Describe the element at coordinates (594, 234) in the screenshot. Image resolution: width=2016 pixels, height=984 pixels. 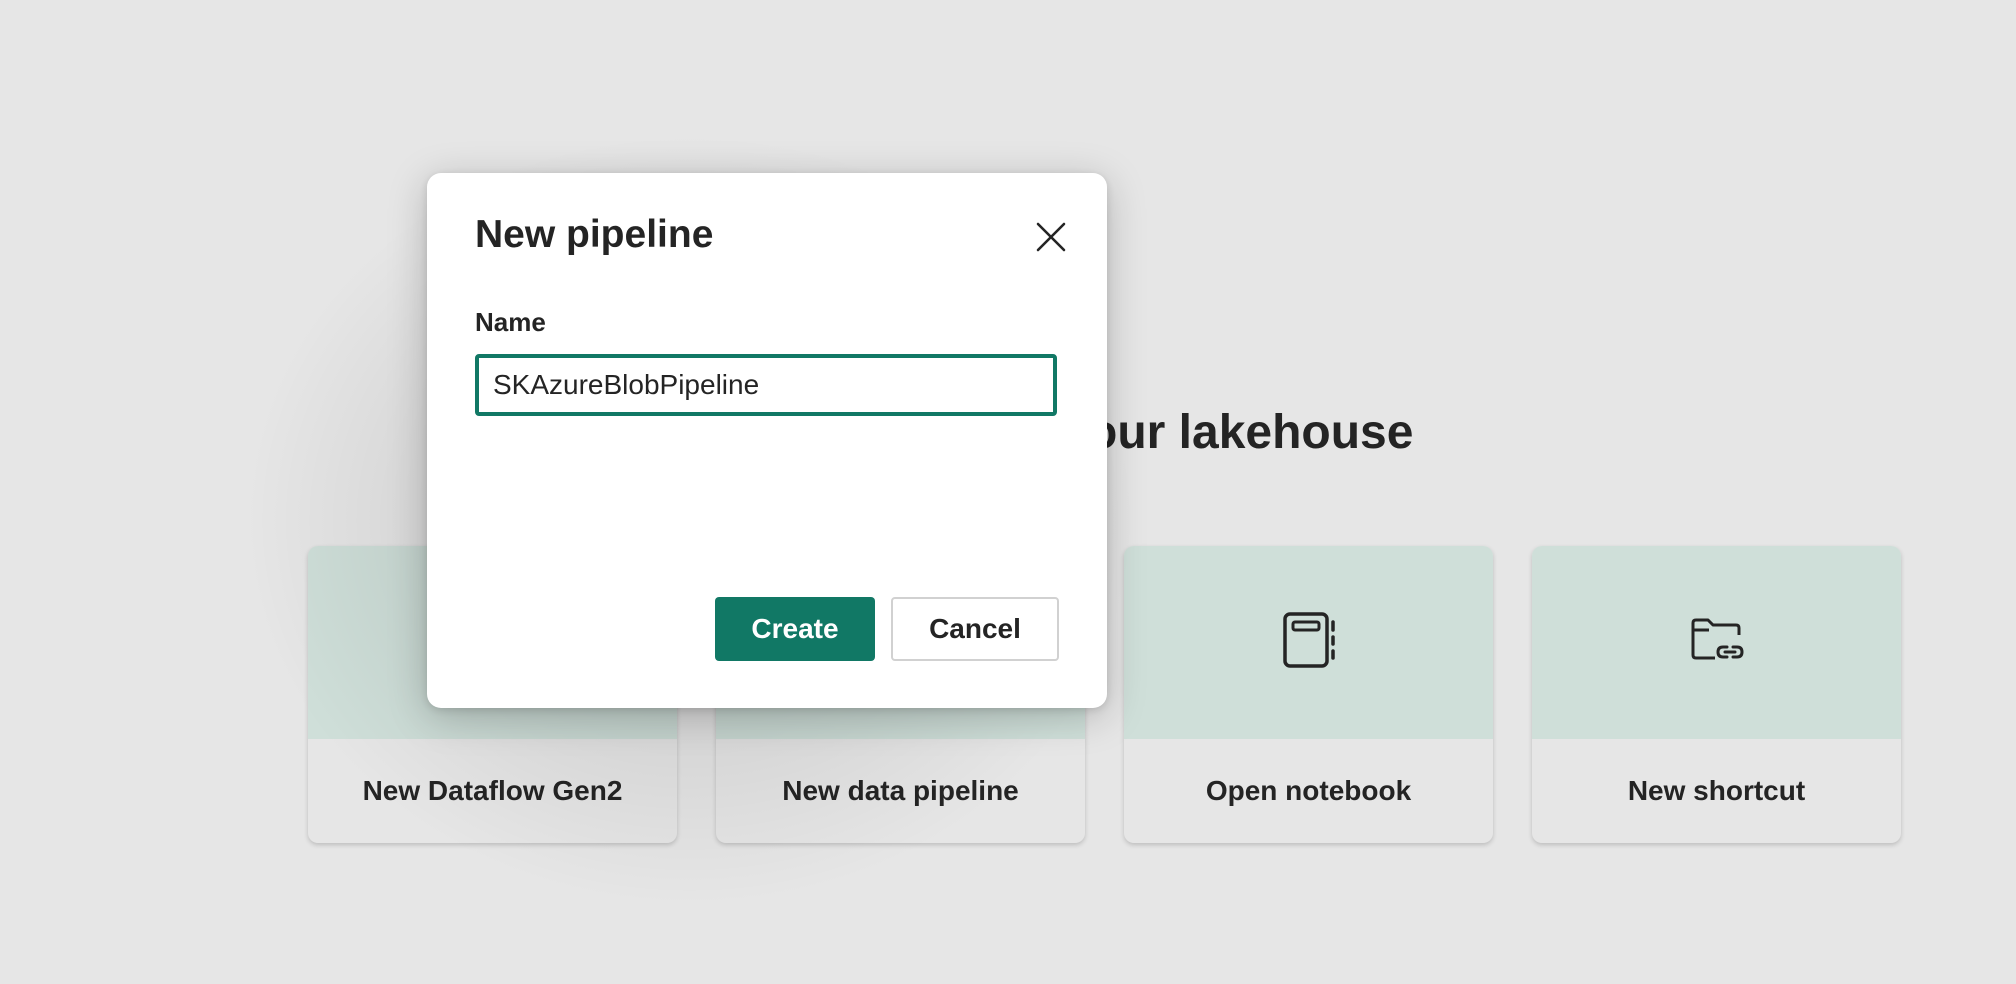
I see `dialog-title: New pipeline` at that location.